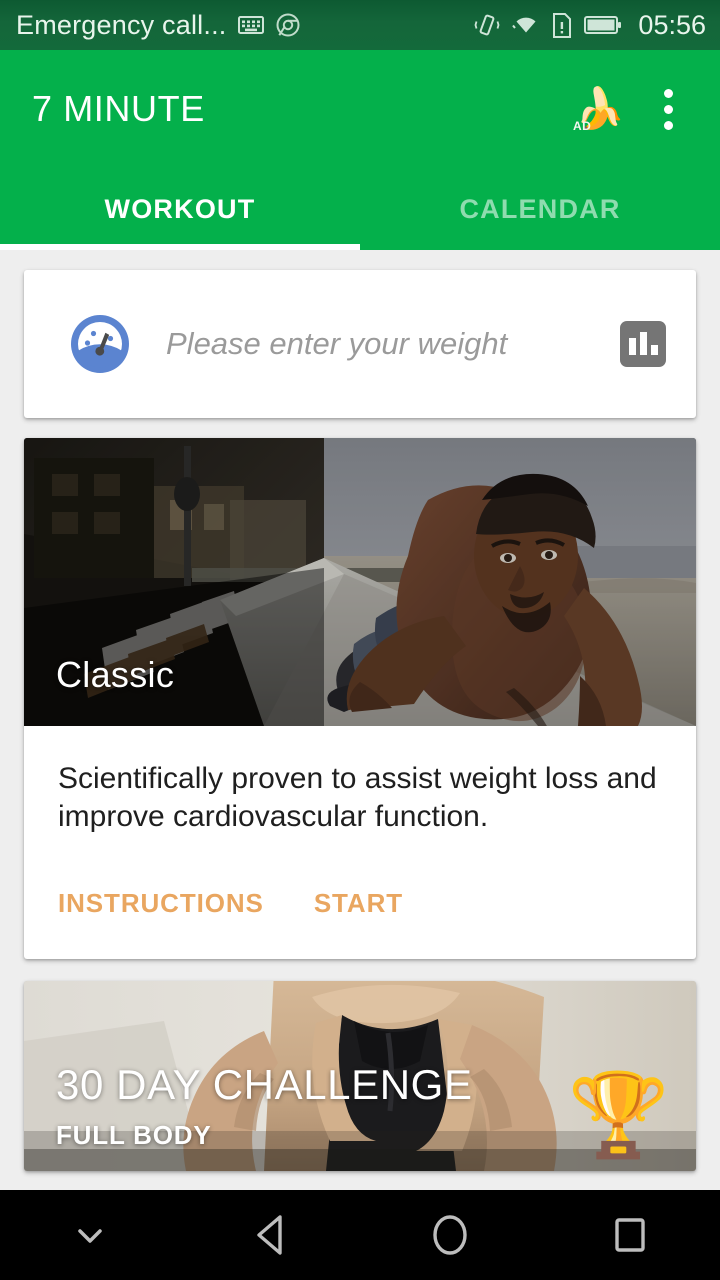 This screenshot has width=720, height=1280. What do you see at coordinates (672, 24) in the screenshot?
I see `clock: 05:56` at bounding box center [672, 24].